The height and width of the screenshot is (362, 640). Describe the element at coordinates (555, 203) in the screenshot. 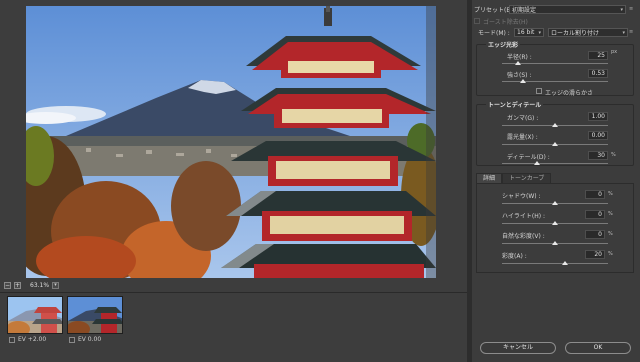

I see `shadow-slider-knob` at that location.